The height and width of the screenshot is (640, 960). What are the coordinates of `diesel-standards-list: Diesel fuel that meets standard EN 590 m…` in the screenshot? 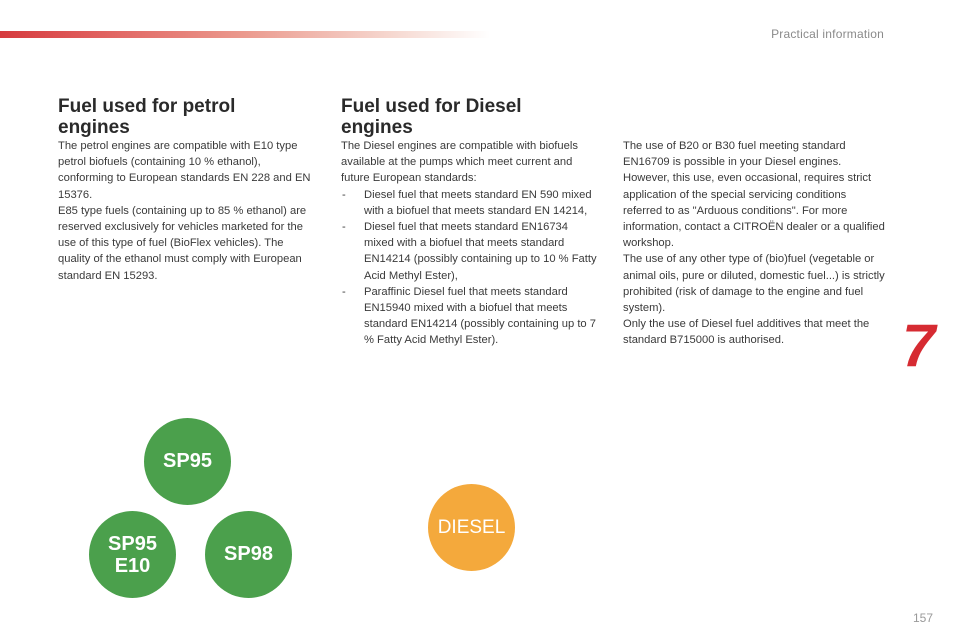 It's located at (470, 268).